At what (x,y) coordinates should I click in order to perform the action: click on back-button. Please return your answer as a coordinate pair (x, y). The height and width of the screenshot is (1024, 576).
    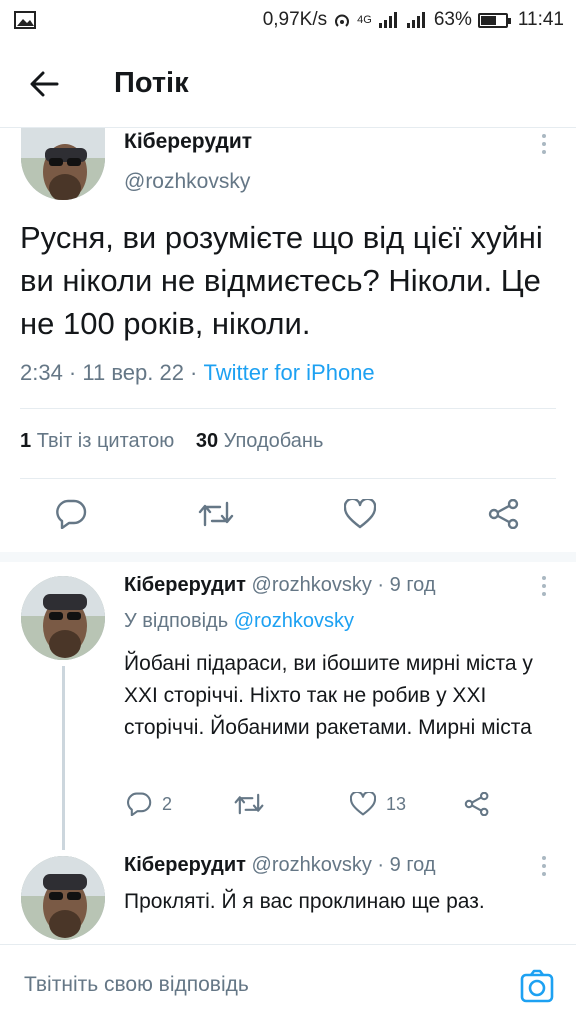
    Looking at the image, I should click on (44, 84).